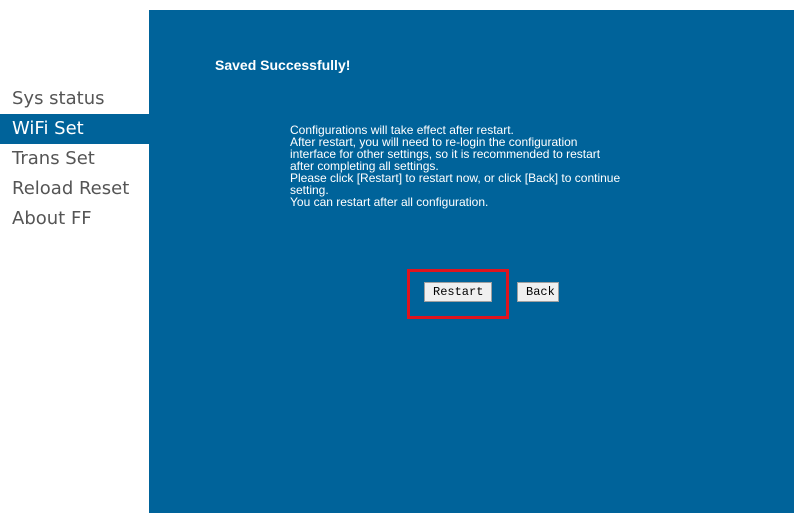  Describe the element at coordinates (74, 189) in the screenshot. I see `sidebar-item-reload-reset: Reload Reset` at that location.